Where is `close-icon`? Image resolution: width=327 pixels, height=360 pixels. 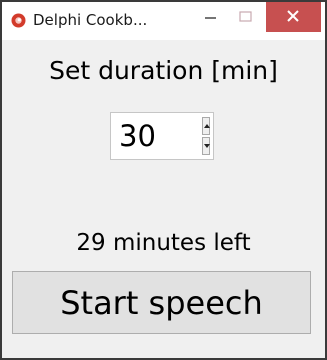 close-icon is located at coordinates (293, 16).